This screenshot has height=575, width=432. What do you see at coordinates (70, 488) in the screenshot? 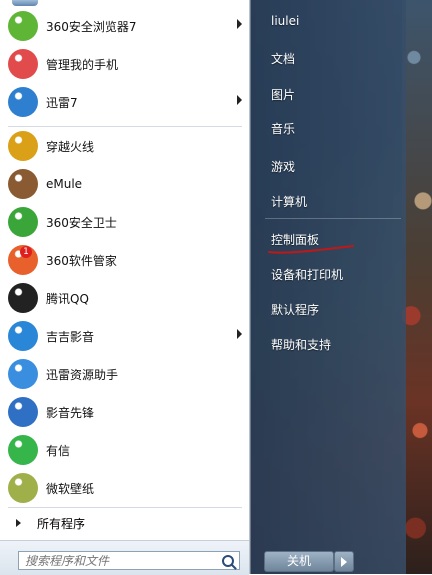
I see `program-label: 微软壁纸` at bounding box center [70, 488].